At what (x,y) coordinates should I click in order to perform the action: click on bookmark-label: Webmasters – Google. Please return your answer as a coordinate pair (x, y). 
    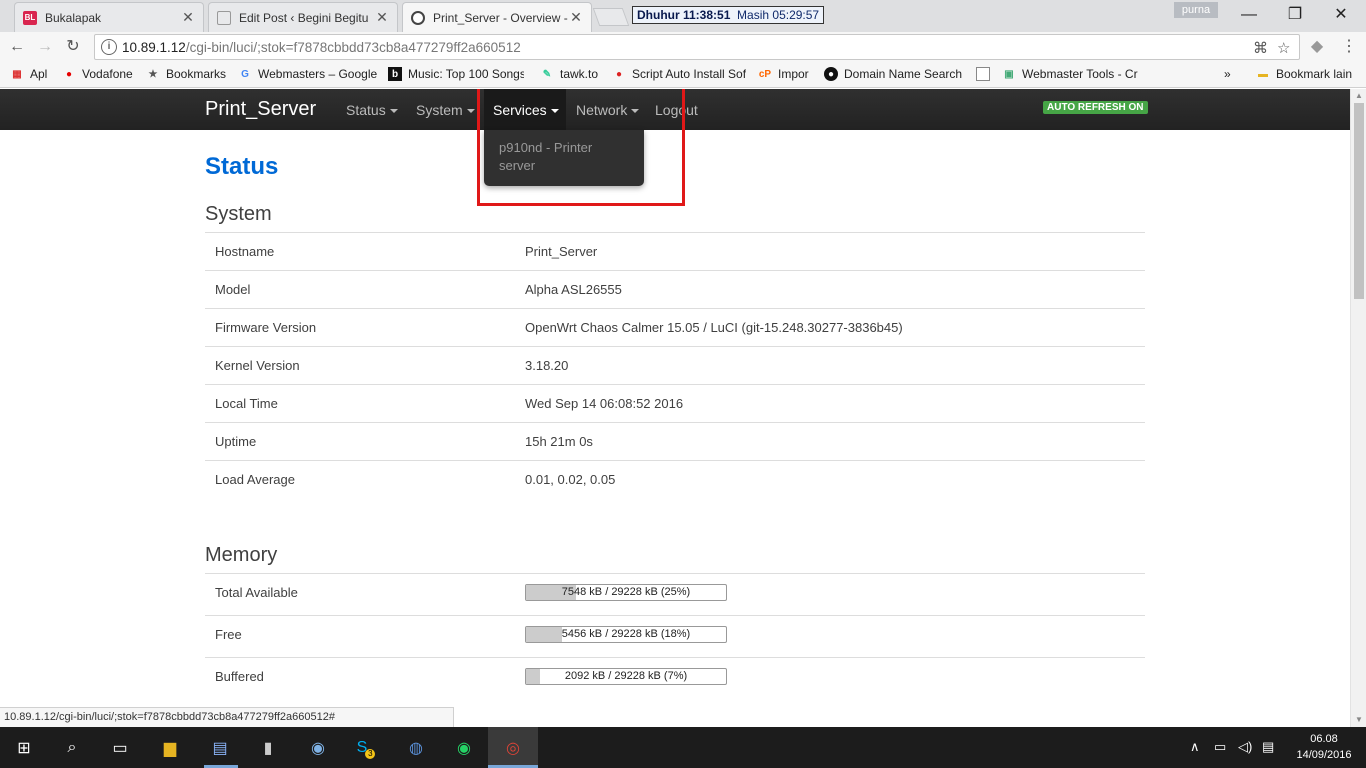
    Looking at the image, I should click on (318, 74).